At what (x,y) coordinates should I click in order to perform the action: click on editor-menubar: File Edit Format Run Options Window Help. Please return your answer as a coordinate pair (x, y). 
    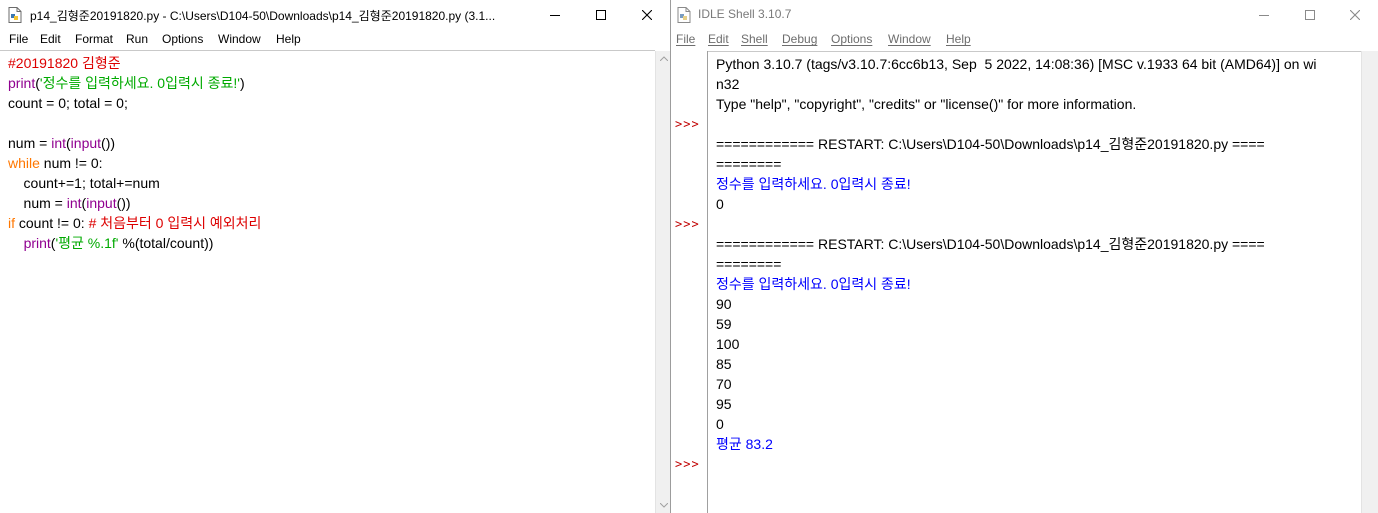
    Looking at the image, I should click on (335, 39).